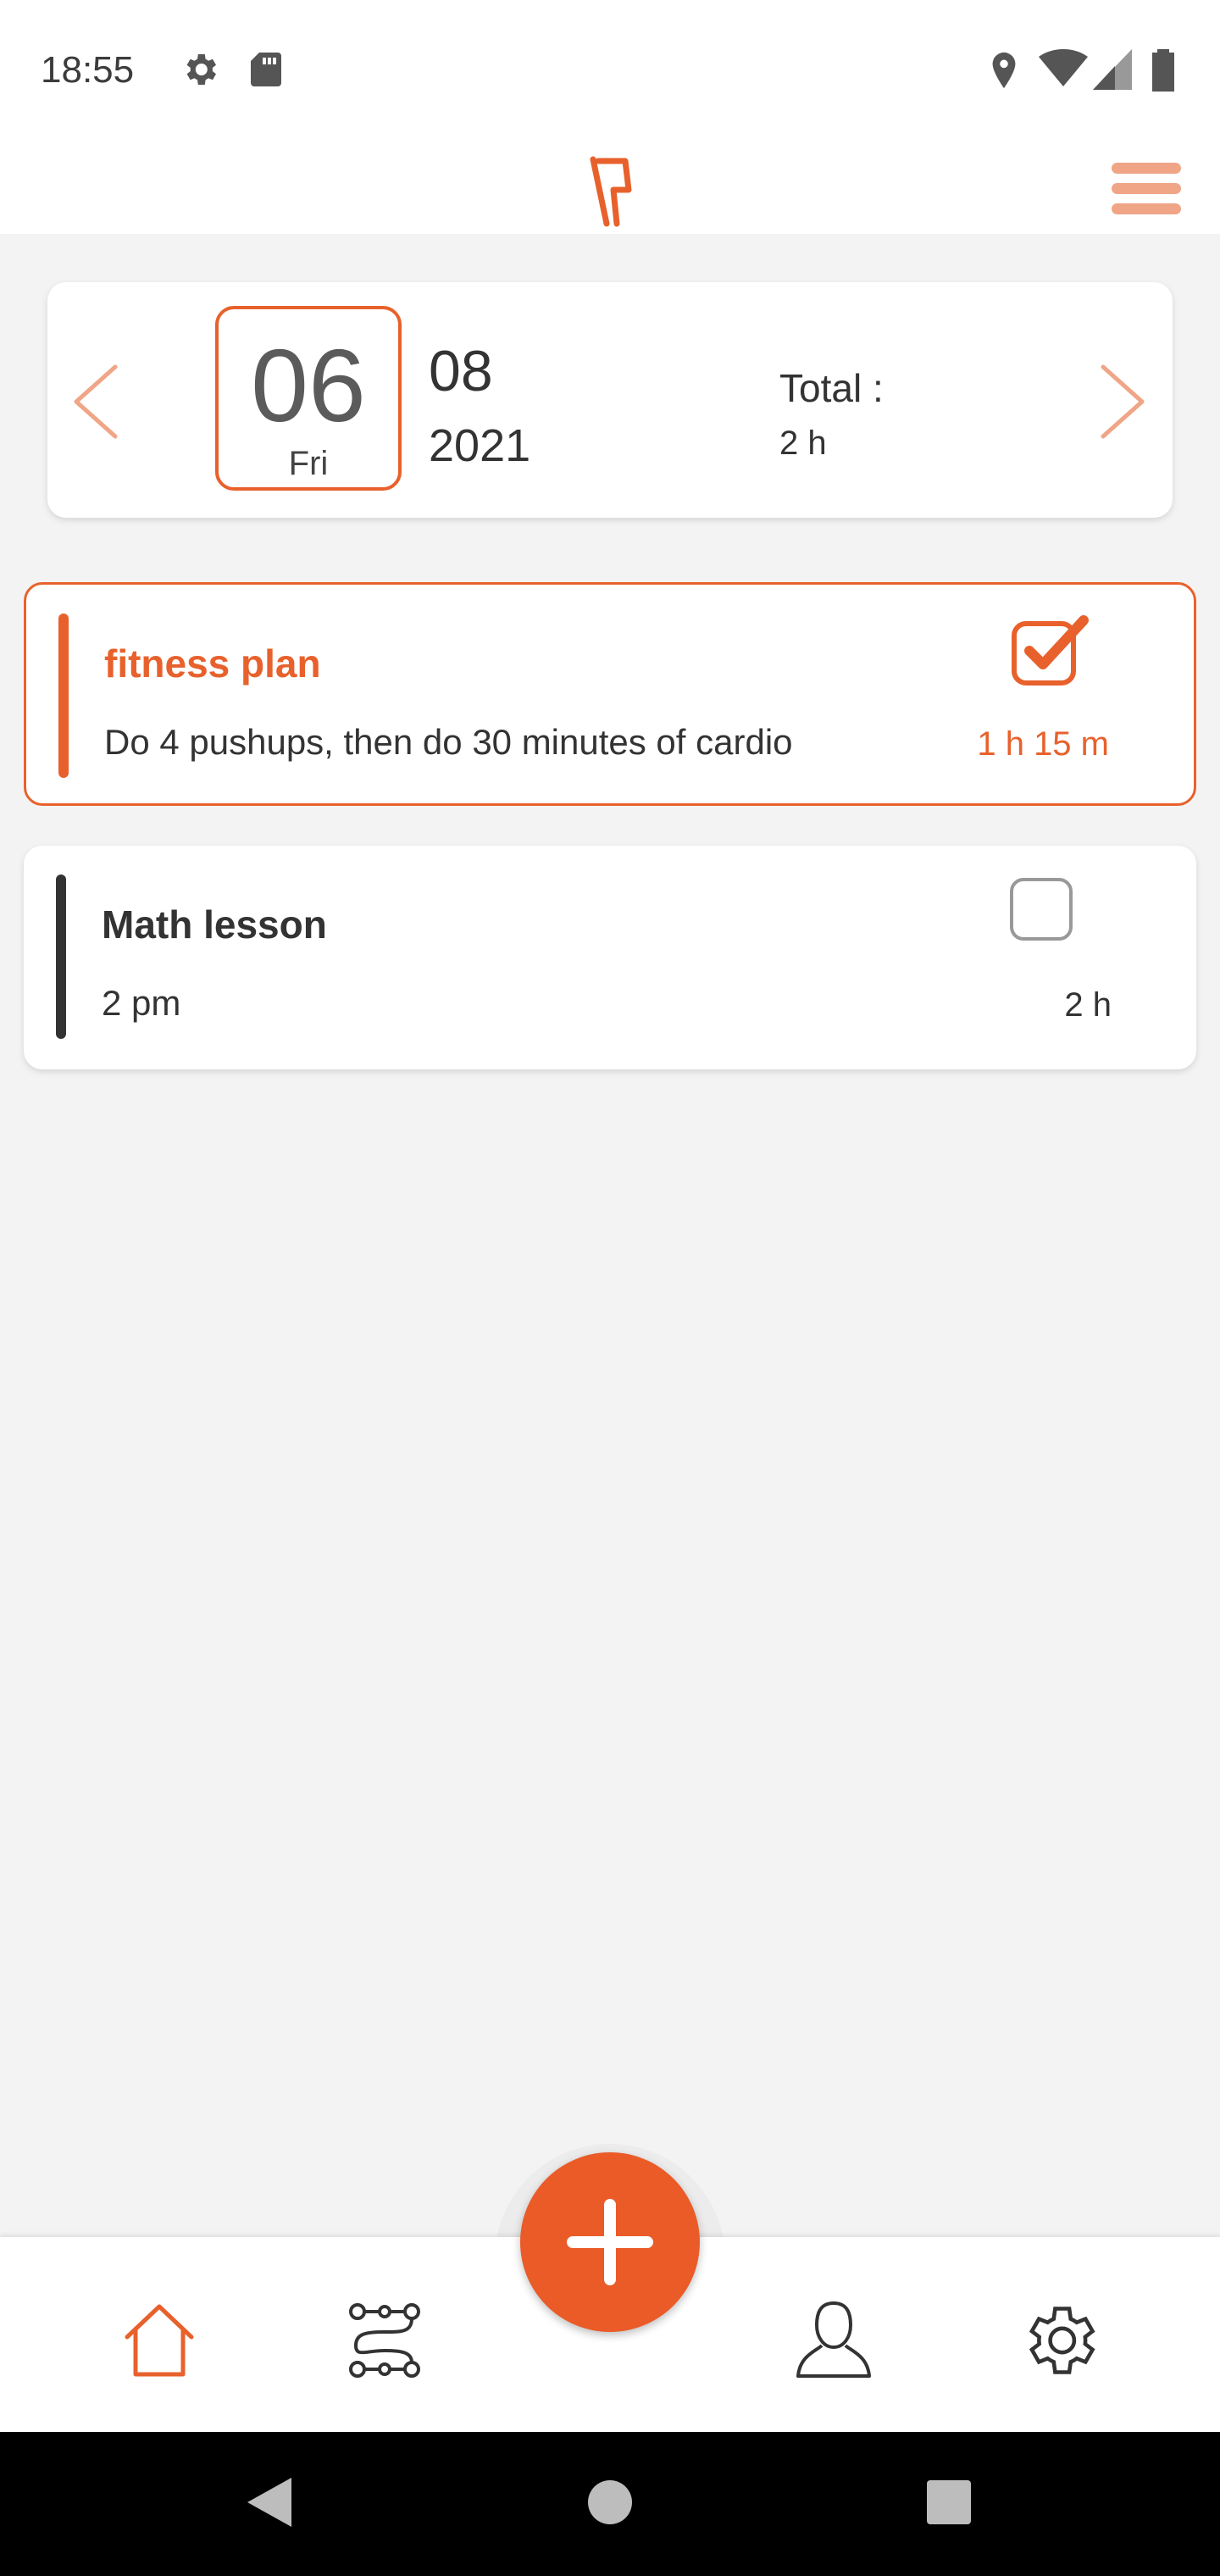 The height and width of the screenshot is (2576, 1220). I want to click on task-title: Math lesson, so click(214, 924).